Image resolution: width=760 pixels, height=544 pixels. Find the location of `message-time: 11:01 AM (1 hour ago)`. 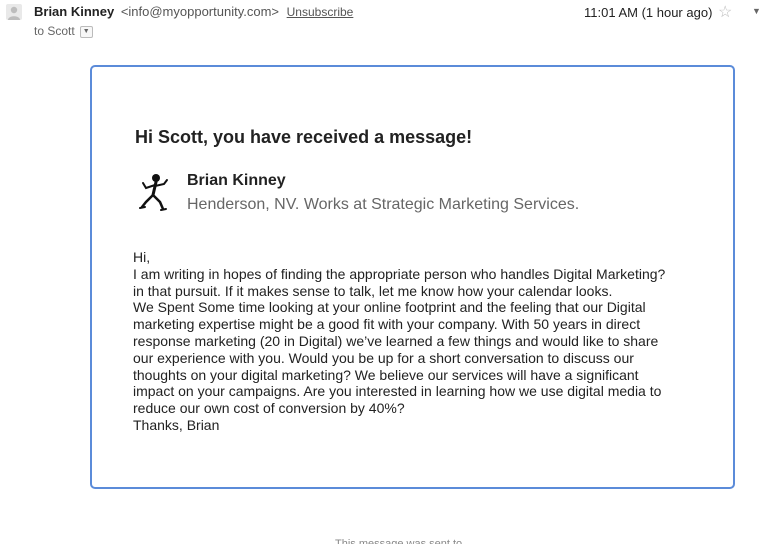

message-time: 11:01 AM (1 hour ago) is located at coordinates (648, 12).